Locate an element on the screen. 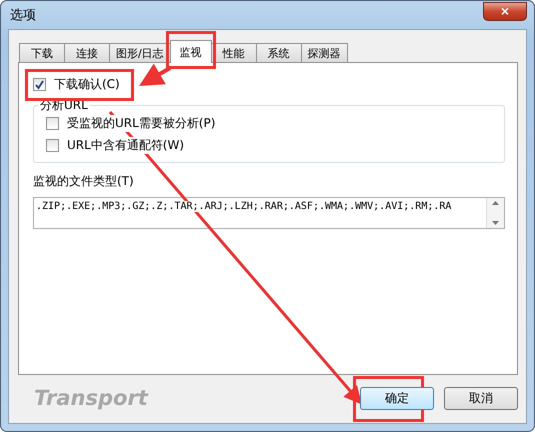 Image resolution: width=535 pixels, height=432 pixels. checkbox-label: URL中含有通配符(W) is located at coordinates (125, 145).